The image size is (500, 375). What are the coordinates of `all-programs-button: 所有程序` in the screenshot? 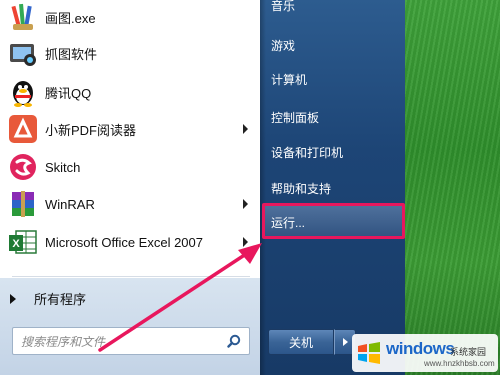 It's located at (48, 298).